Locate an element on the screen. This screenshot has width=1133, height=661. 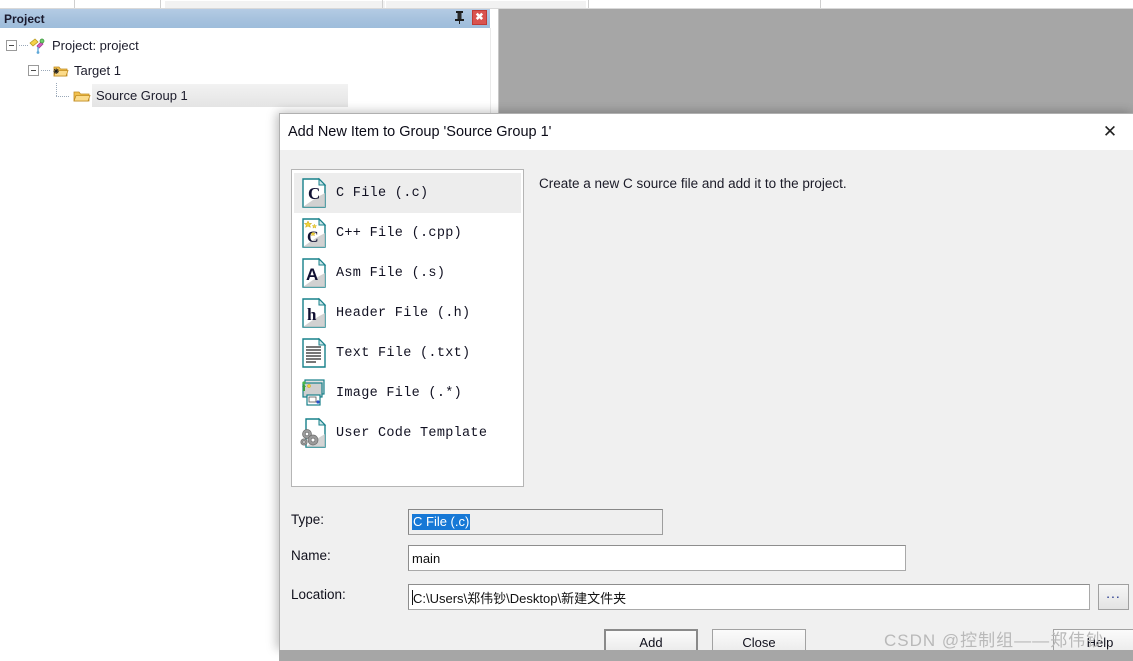
window-bottom-edge is located at coordinates (706, 655).